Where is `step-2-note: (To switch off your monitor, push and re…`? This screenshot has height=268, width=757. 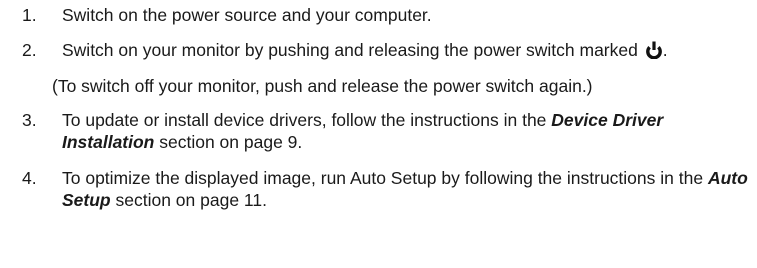
step-2-note: (To switch off your monitor, push and re… is located at coordinates (322, 86).